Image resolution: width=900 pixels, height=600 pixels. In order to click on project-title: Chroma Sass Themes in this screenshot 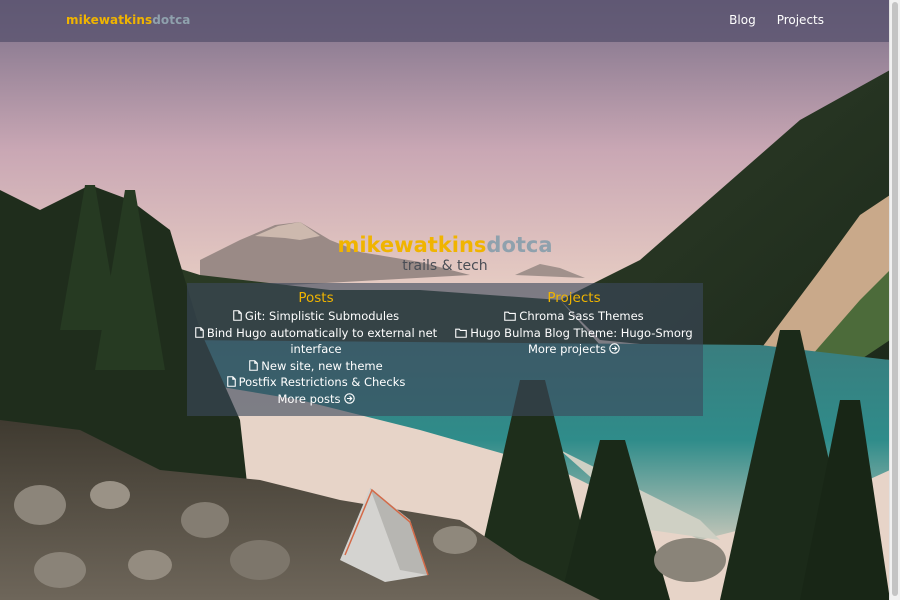, I will do `click(581, 316)`.